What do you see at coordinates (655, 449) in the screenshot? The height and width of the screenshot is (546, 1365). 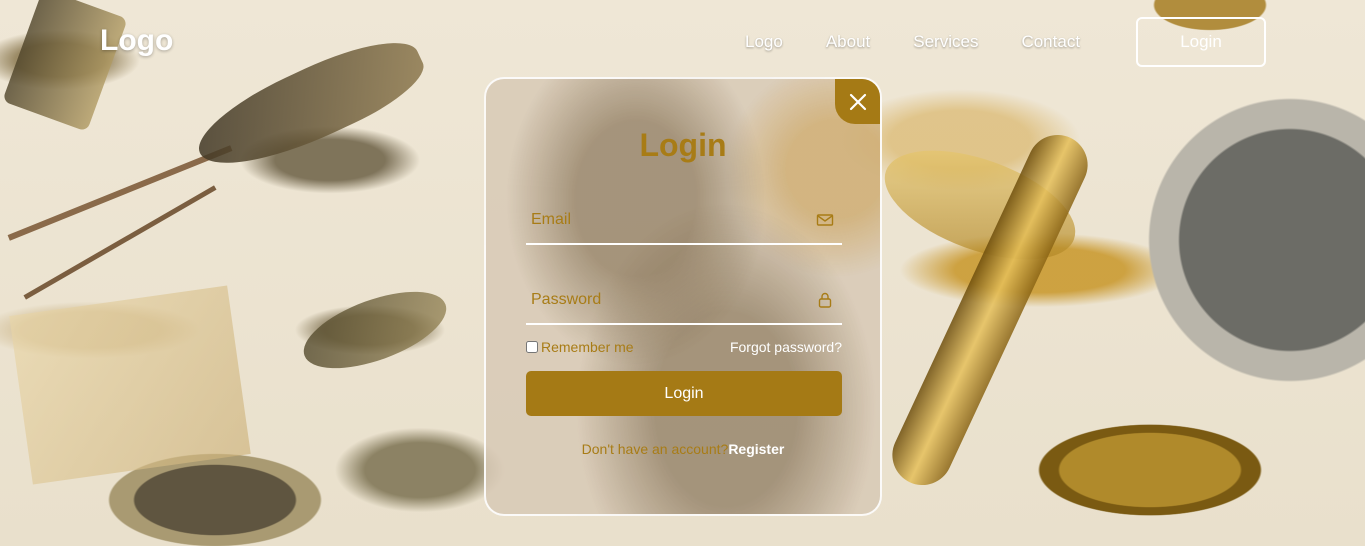 I see `register-prompt-text: Don't have an account?` at bounding box center [655, 449].